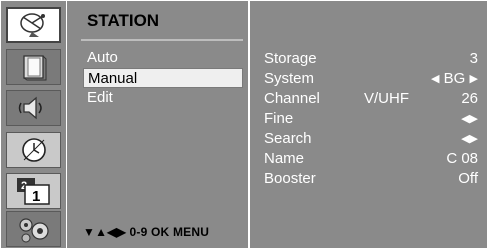 This screenshot has height=249, width=488. Describe the element at coordinates (163, 98) in the screenshot. I see `menu-item-edit: Edit` at that location.